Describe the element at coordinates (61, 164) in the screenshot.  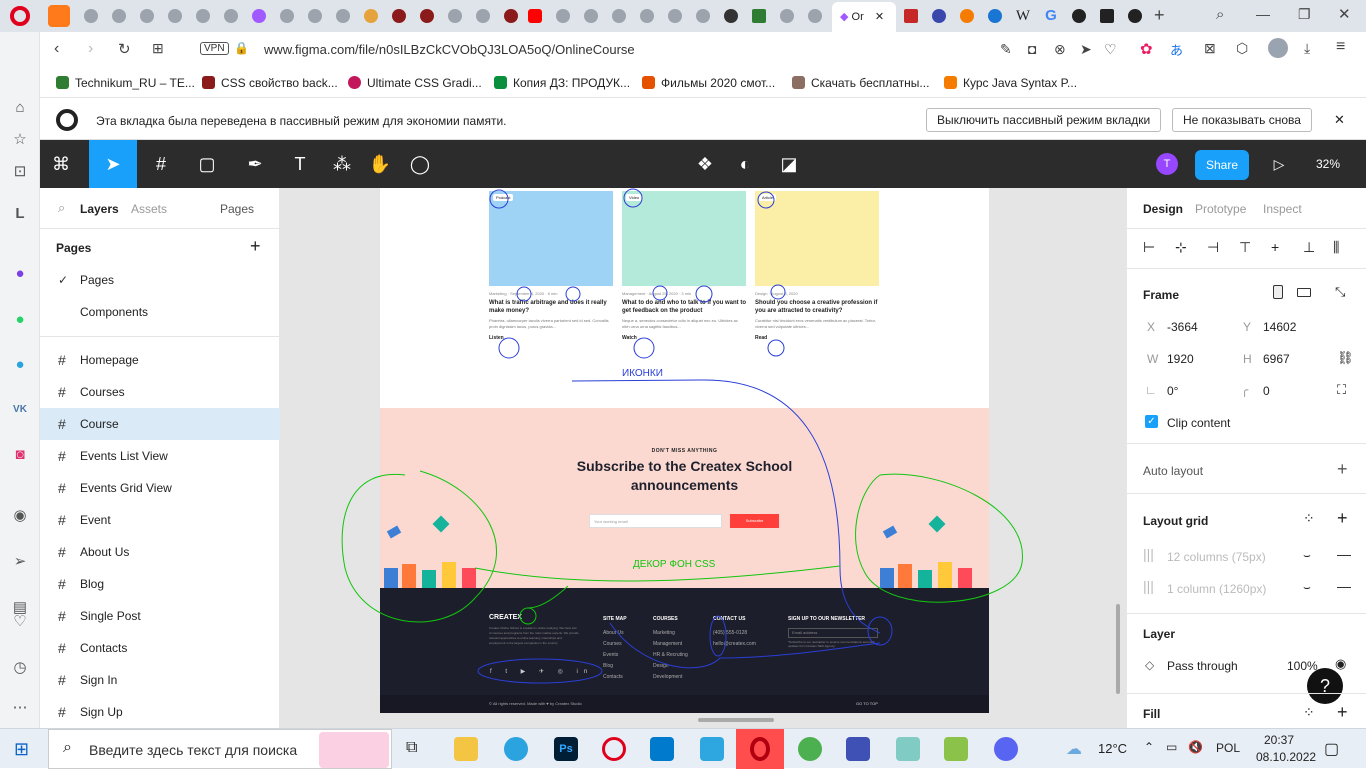
I see `figma-menu-icon: ⌘` at that location.